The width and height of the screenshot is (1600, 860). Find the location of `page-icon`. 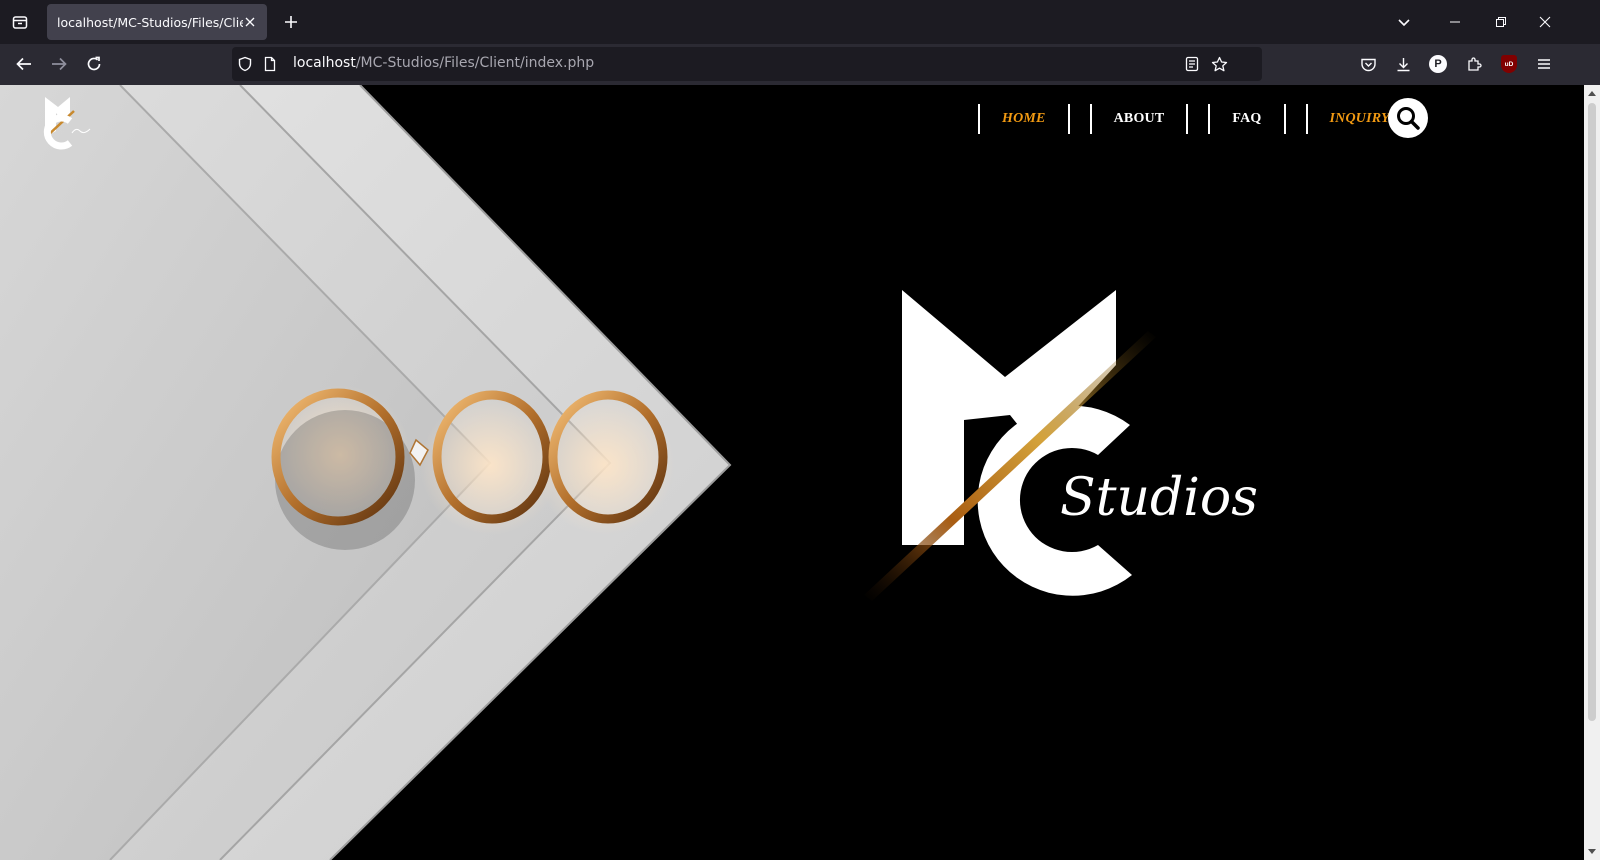

page-icon is located at coordinates (270, 64).